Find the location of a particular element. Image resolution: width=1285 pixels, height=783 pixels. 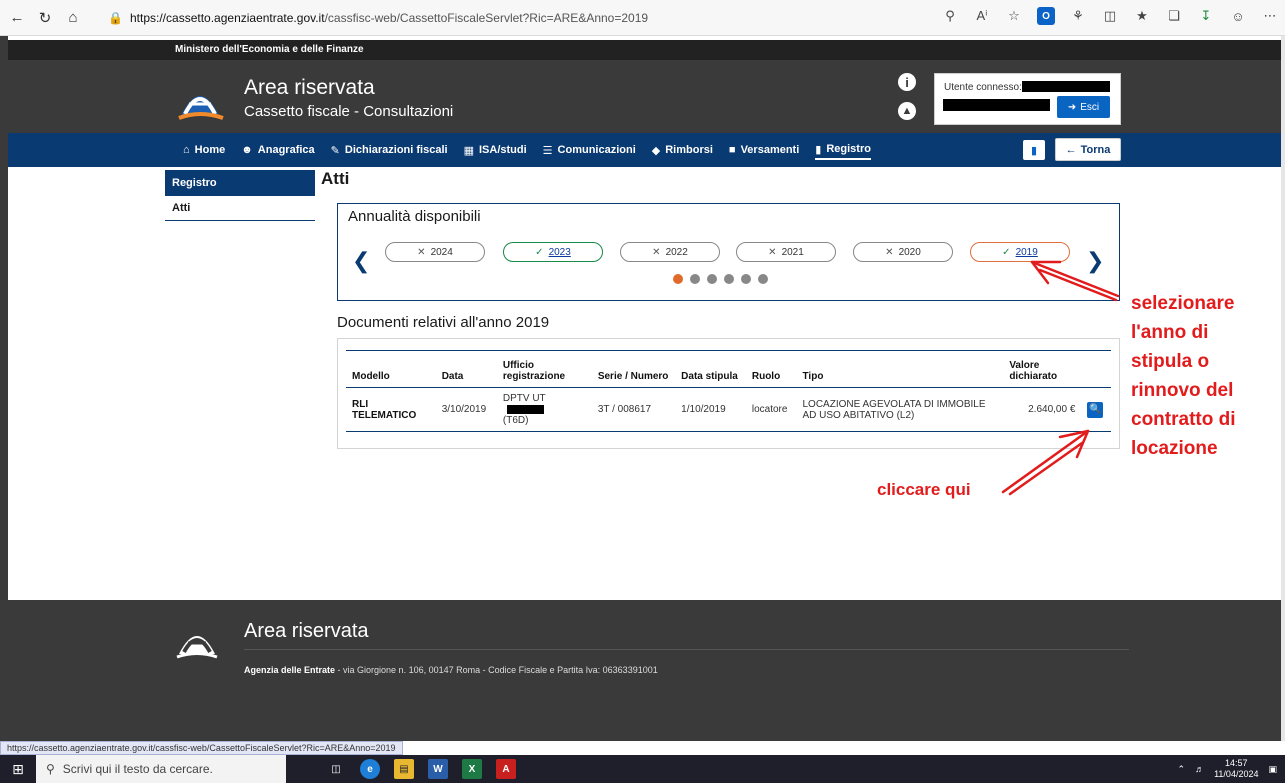

collections-icon: ❏ is located at coordinates (1174, 16).